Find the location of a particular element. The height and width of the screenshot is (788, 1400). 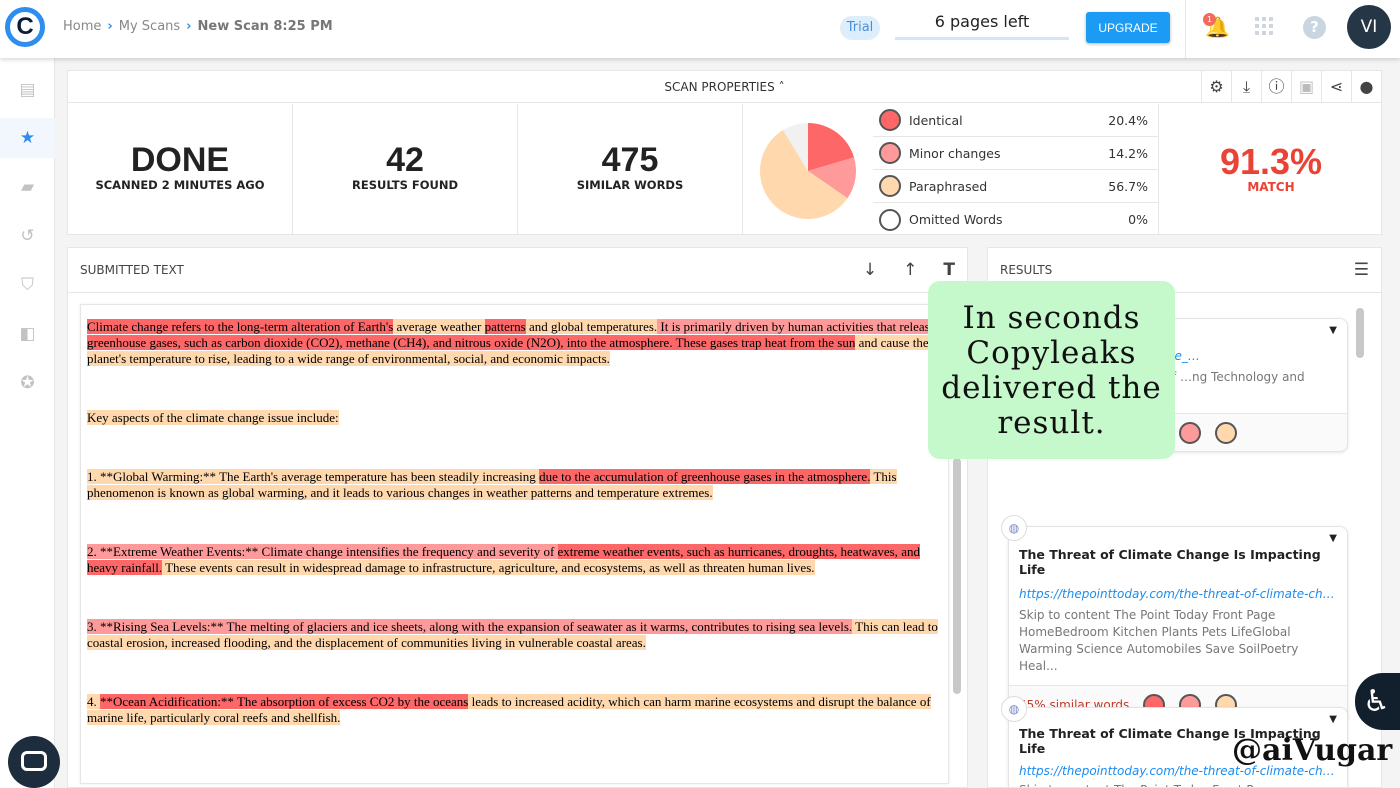

results-title: RESULTS is located at coordinates (1026, 270).